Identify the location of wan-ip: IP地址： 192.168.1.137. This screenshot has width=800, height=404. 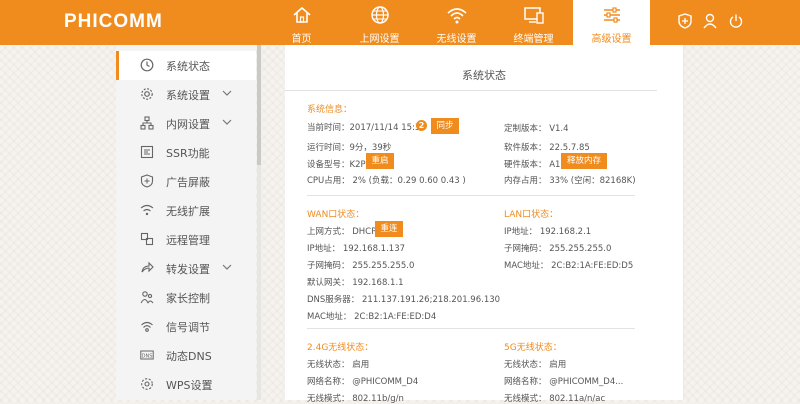
(356, 249).